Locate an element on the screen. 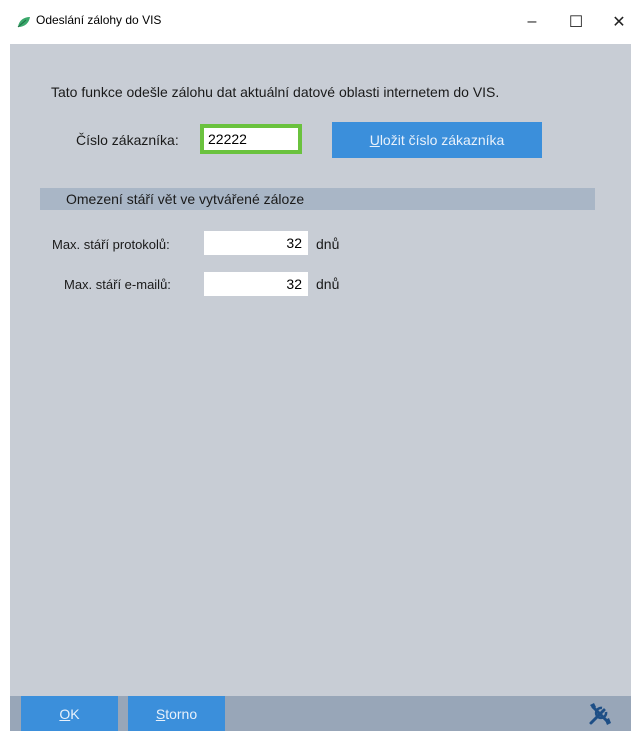  cancel-button: Storno is located at coordinates (176, 713).